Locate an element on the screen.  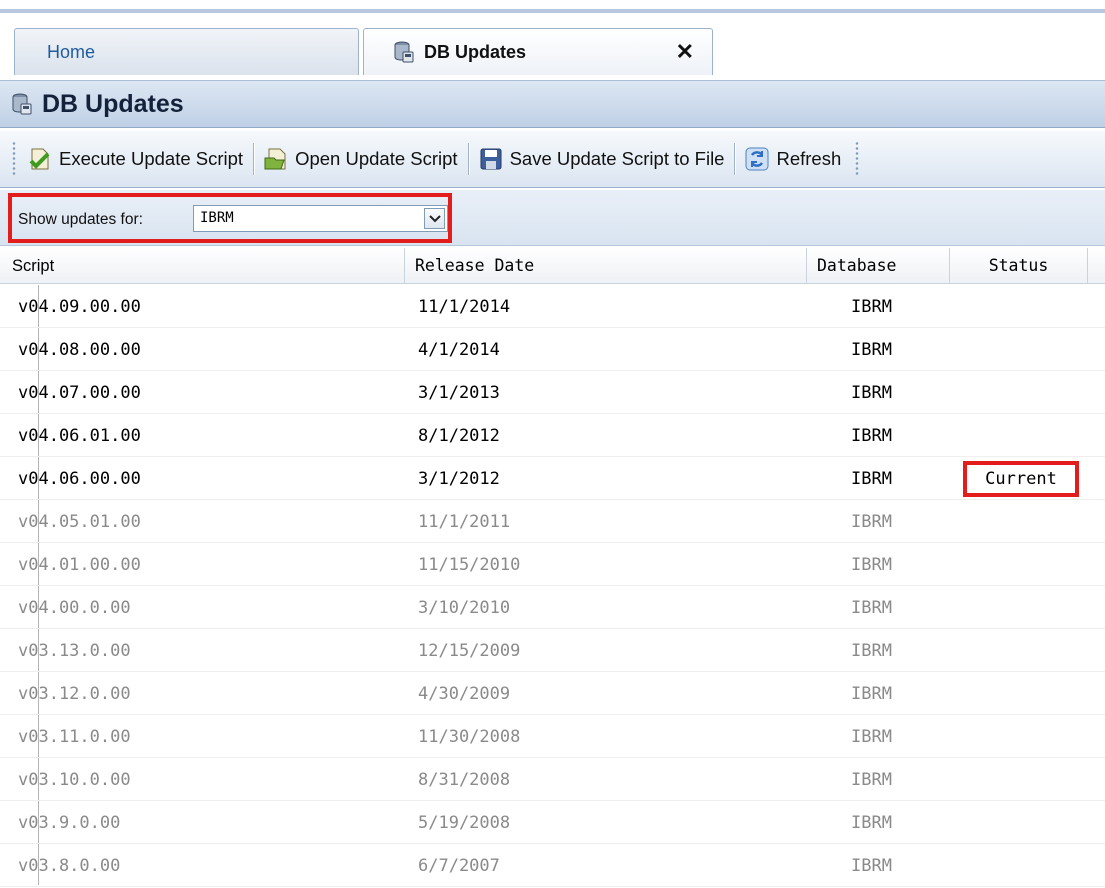
database-select-value: IBRM is located at coordinates (217, 218).